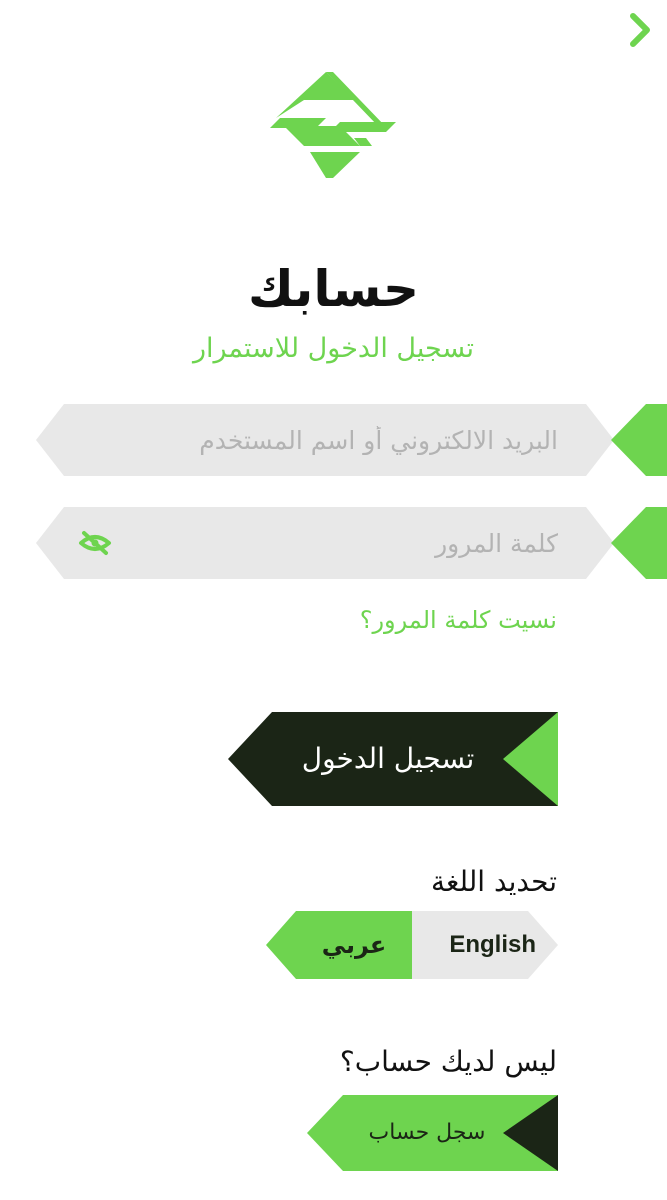 The image size is (667, 1200). I want to click on password-field-accent, so click(639, 543).